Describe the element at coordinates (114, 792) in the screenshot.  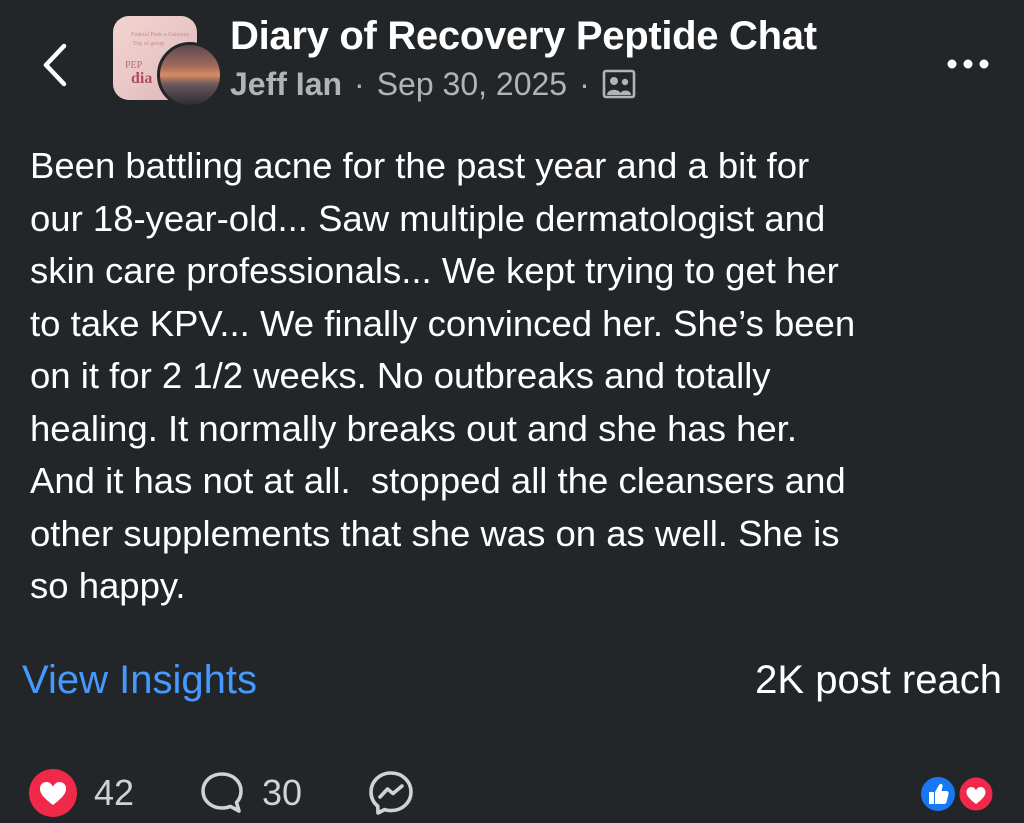
I see `like-count: 42` at that location.